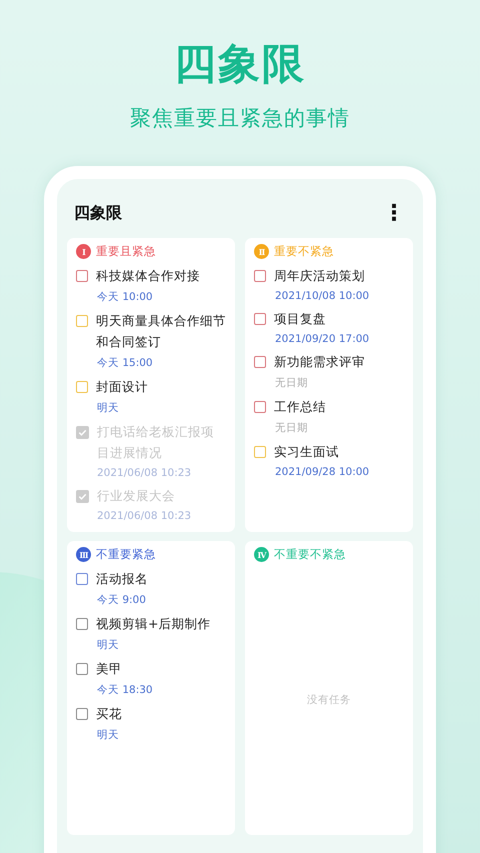 The image size is (480, 853). I want to click on task-title: 打电话给老板汇报项目进展情况, so click(156, 442).